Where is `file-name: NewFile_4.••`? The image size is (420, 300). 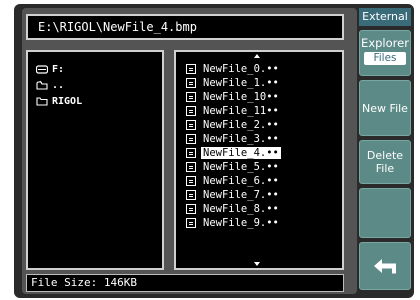 file-name: NewFile_4.•• is located at coordinates (241, 153).